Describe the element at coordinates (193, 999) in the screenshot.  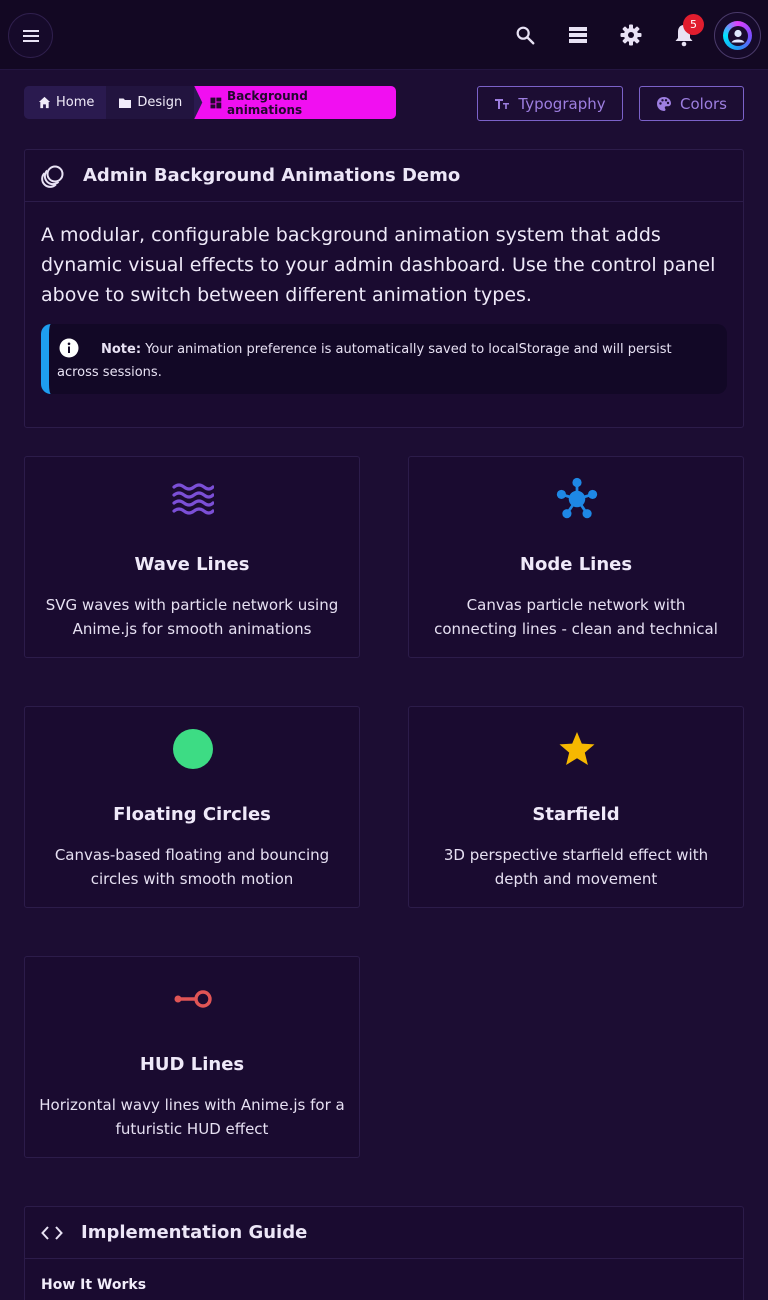
I see `hud-line-icon` at that location.